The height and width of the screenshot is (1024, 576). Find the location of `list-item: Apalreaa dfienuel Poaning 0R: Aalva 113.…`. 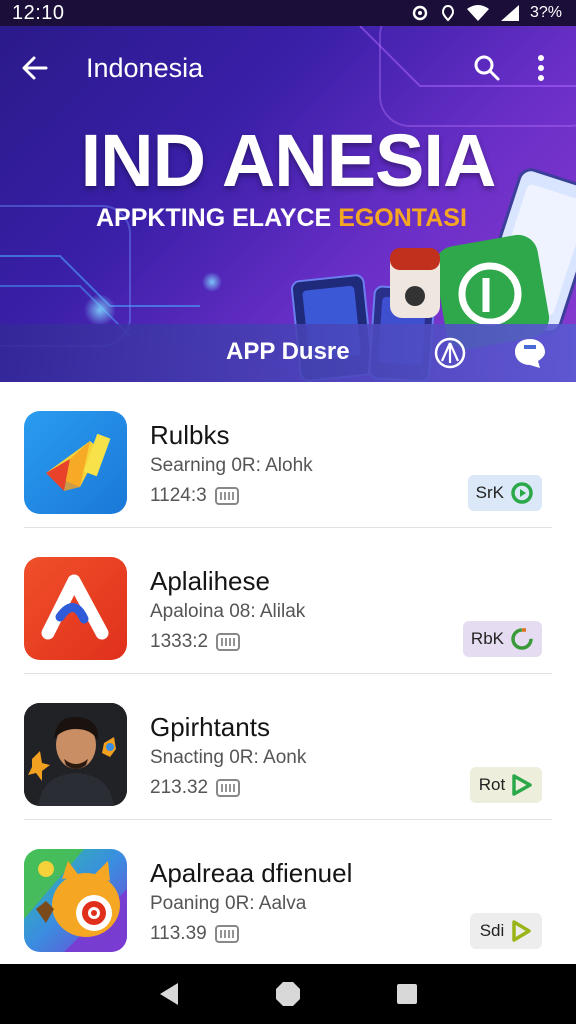

list-item: Apalreaa dfienuel Poaning 0R: Aalva 113.… is located at coordinates (288, 892).